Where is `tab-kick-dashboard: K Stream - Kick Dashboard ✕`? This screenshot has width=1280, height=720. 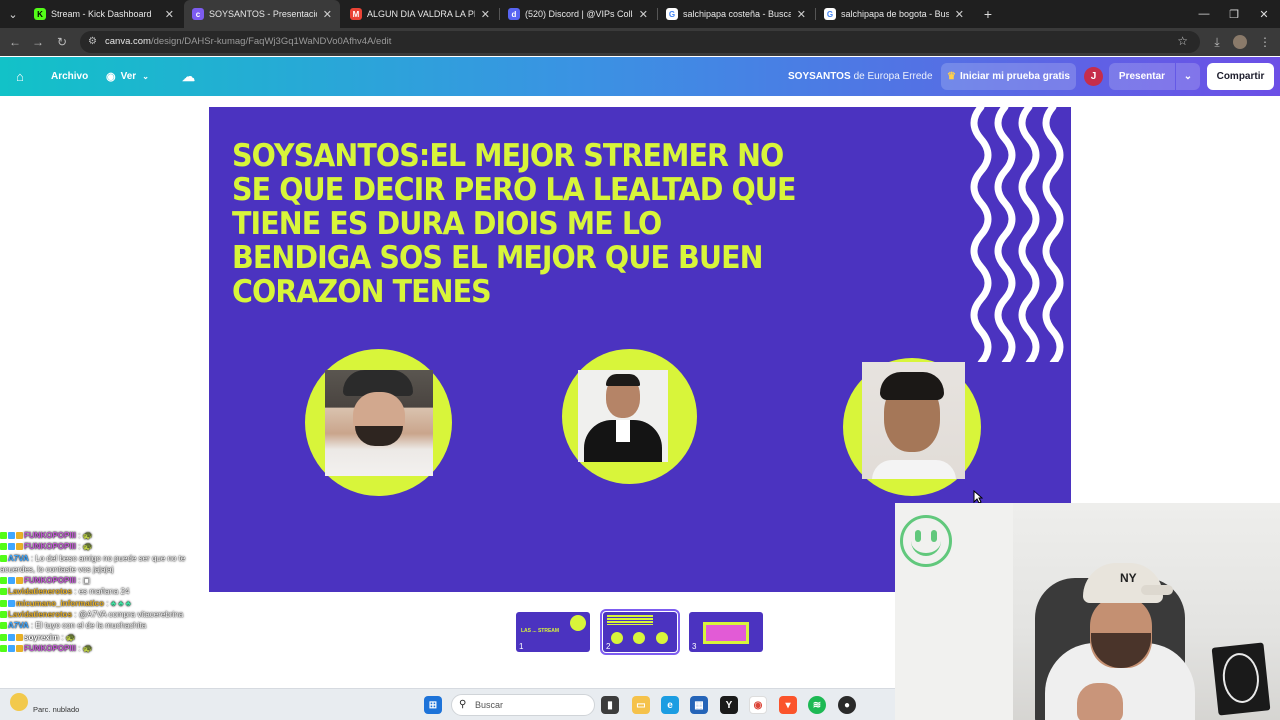
tab-kick-dashboard: K Stream - Kick Dashboard ✕ is located at coordinates (104, 14).